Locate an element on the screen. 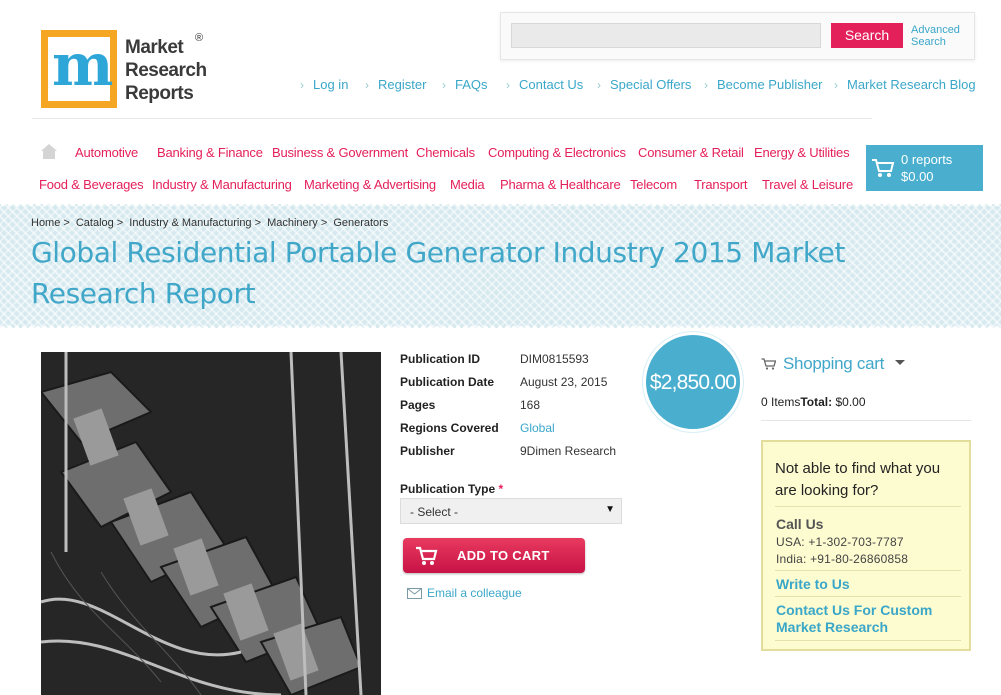 This screenshot has height=695, width=1001. logo-letter: m is located at coordinates (82, 65).